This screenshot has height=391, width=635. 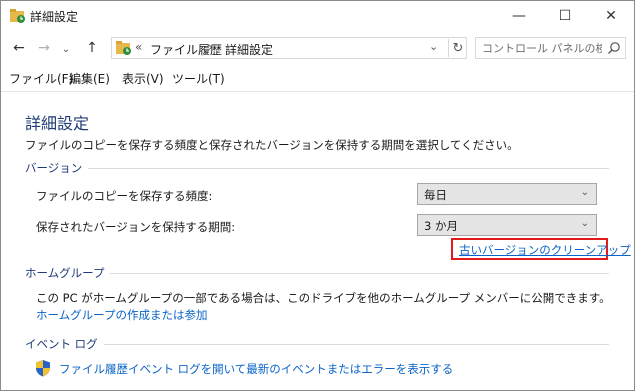 I want to click on breadcrumb-advanced-settings: 詳細設定, so click(x=249, y=49).